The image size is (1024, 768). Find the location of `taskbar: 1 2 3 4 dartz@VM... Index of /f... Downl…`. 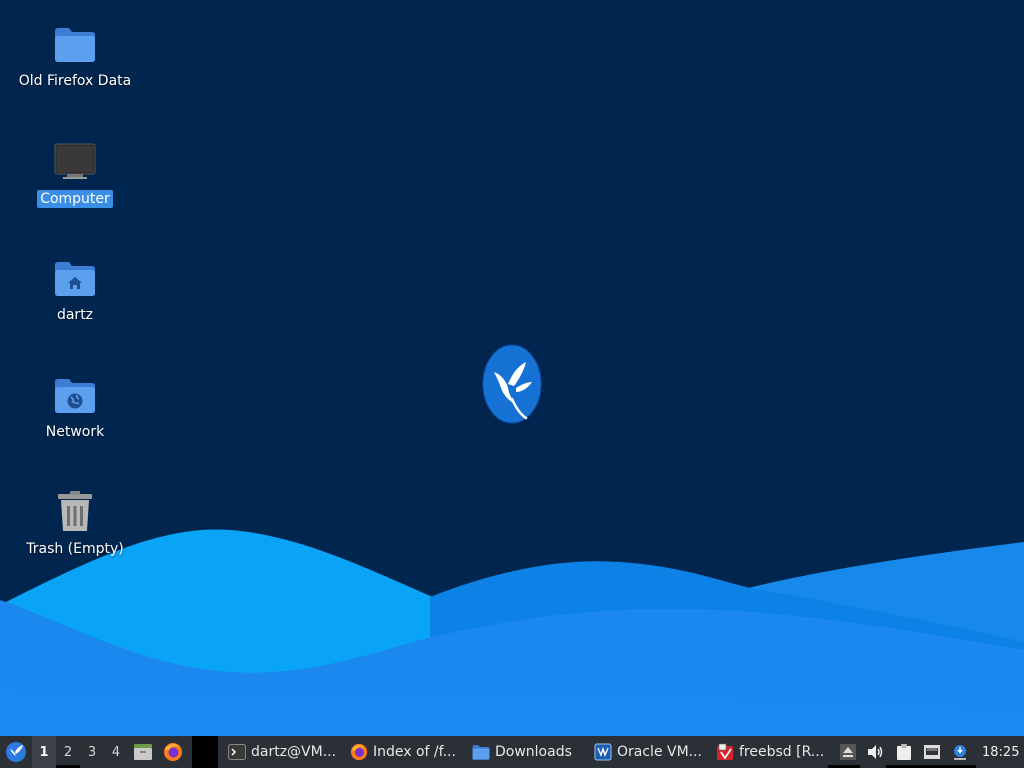

taskbar: 1 2 3 4 dartz@VM... Index of /f... Downl… is located at coordinates (512, 752).